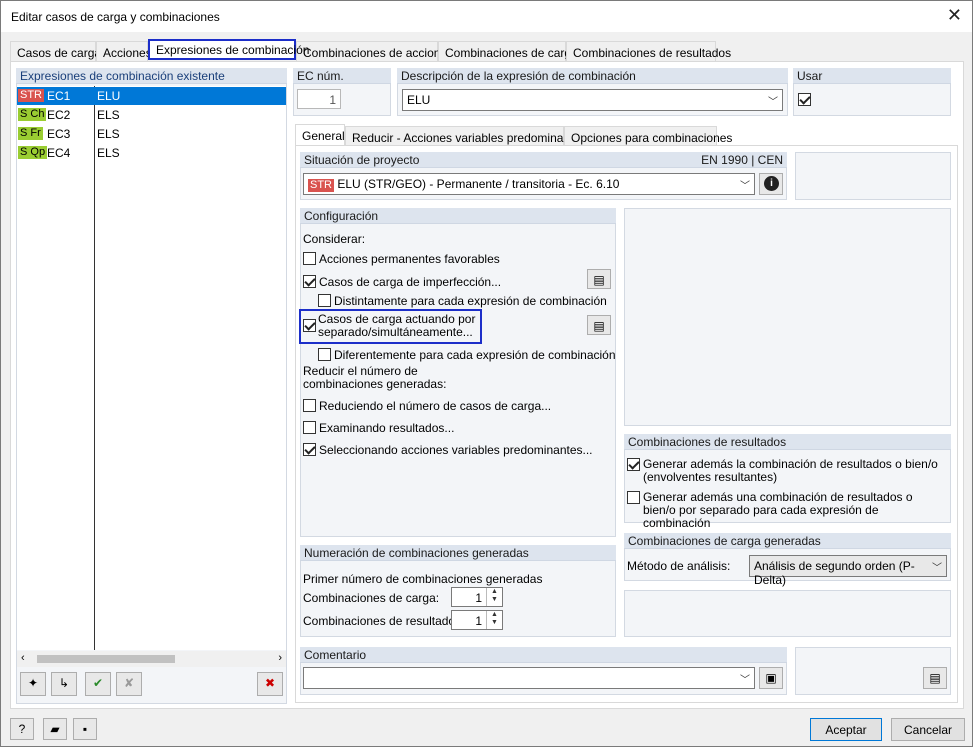 The image size is (973, 747). I want to click on comment-label: Comentario, so click(543, 655).